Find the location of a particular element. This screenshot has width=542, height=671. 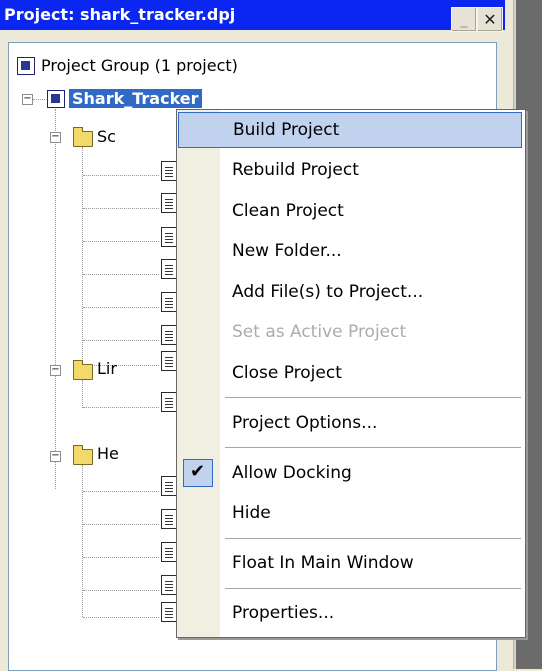

project-group-icon is located at coordinates (26, 66).